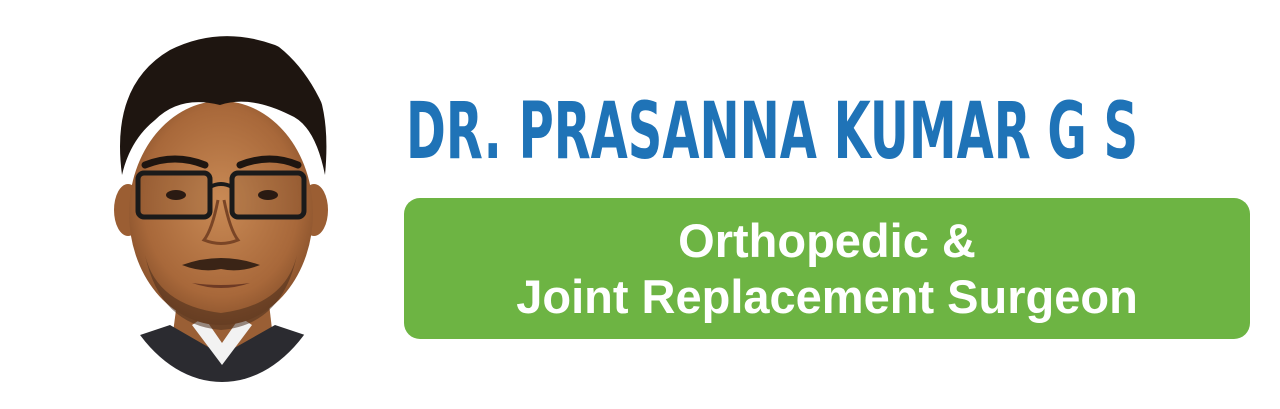  What do you see at coordinates (772, 132) in the screenshot?
I see `doctor-name: DR. PRASANNA KUMAR G S` at bounding box center [772, 132].